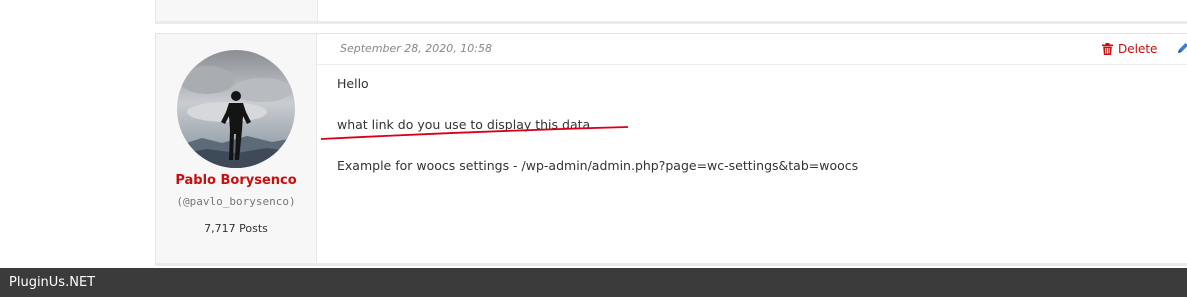 The height and width of the screenshot is (297, 1187). I want to click on avatar, so click(236, 109).